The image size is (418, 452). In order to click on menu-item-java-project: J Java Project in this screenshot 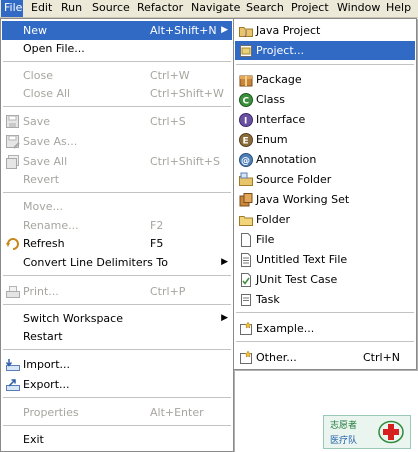, I will do `click(325, 30)`.